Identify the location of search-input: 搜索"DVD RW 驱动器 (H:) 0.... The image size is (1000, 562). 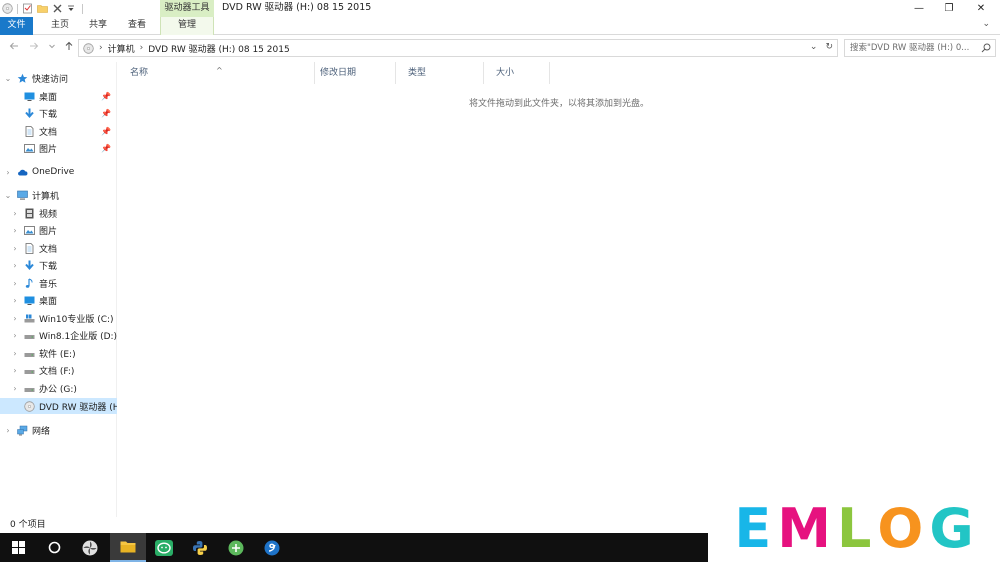
(920, 48).